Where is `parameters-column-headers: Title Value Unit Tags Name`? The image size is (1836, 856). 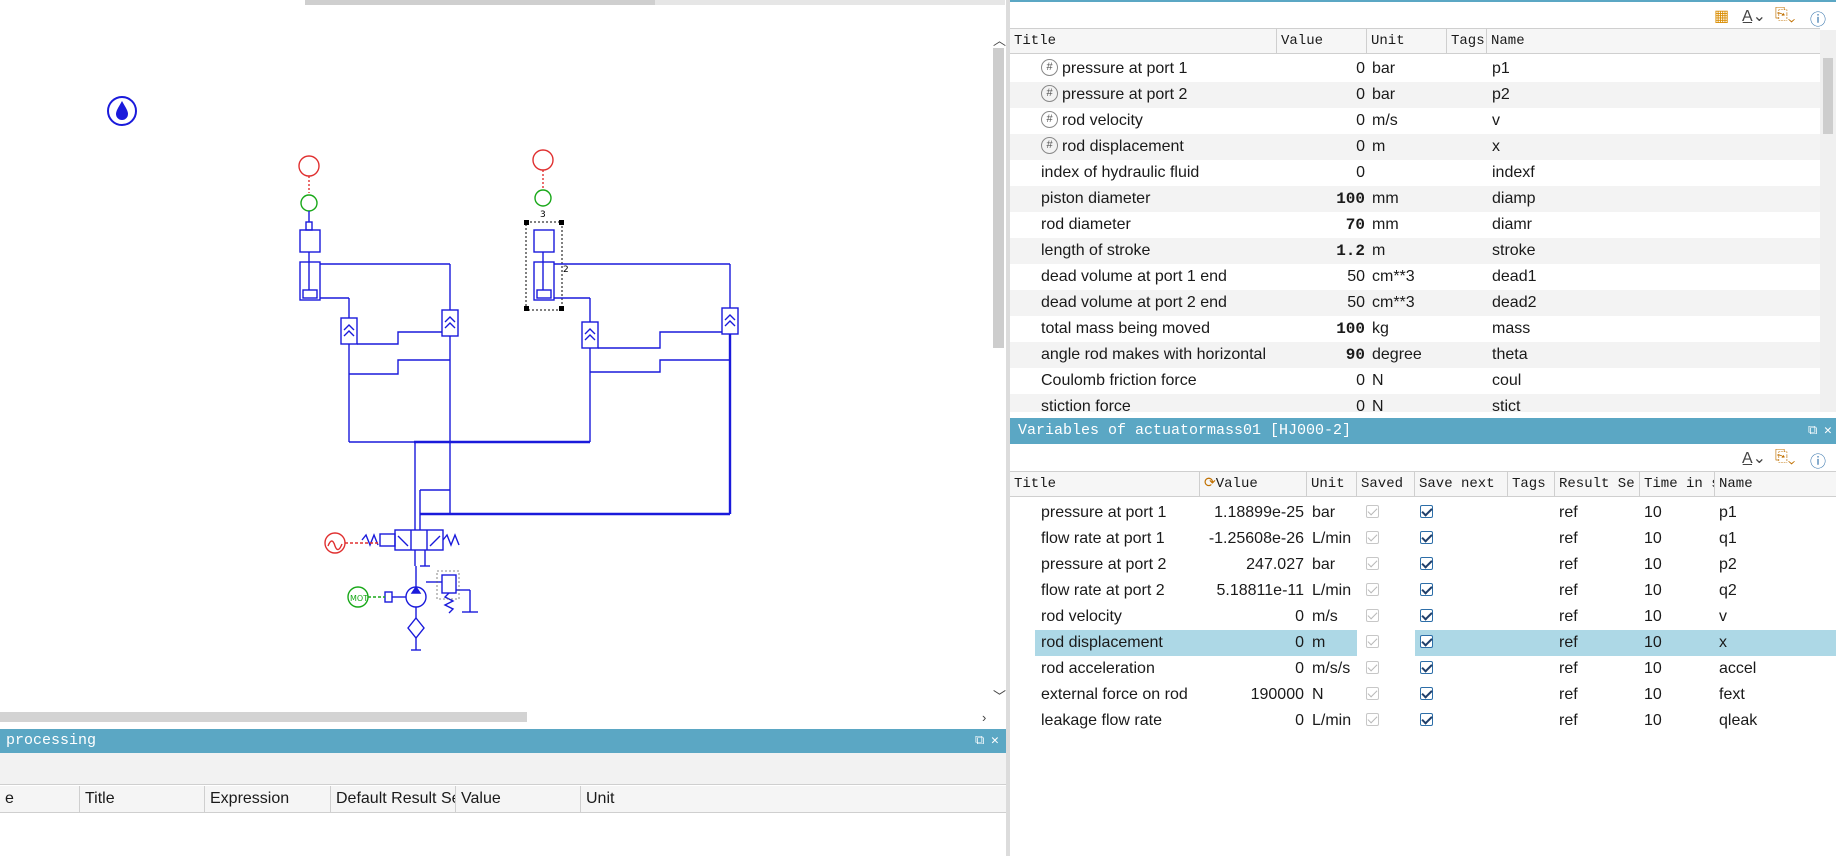 parameters-column-headers: Title Value Unit Tags Name is located at coordinates (1415, 41).